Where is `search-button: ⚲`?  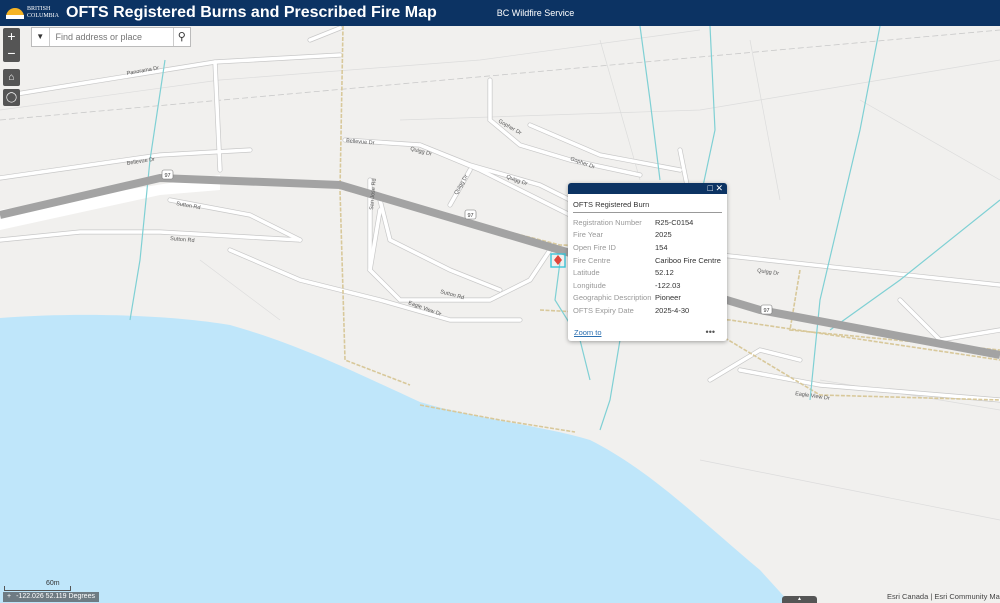 search-button: ⚲ is located at coordinates (181, 37).